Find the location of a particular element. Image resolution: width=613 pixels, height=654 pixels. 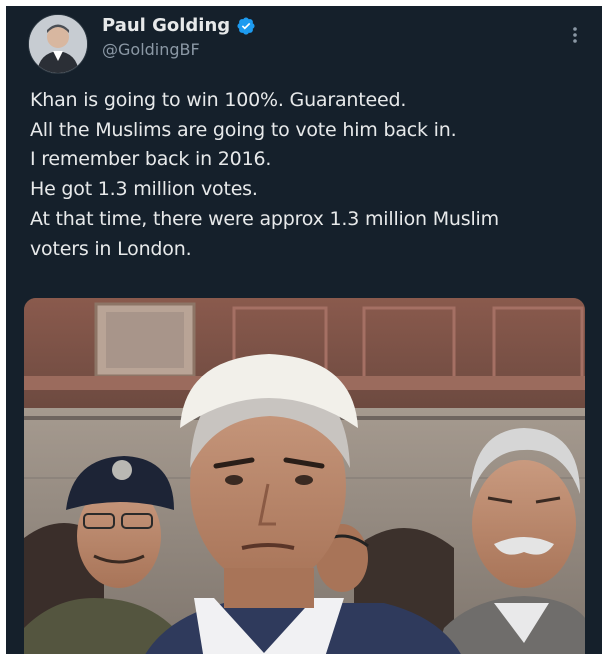

verified-badge-icon is located at coordinates (246, 26).